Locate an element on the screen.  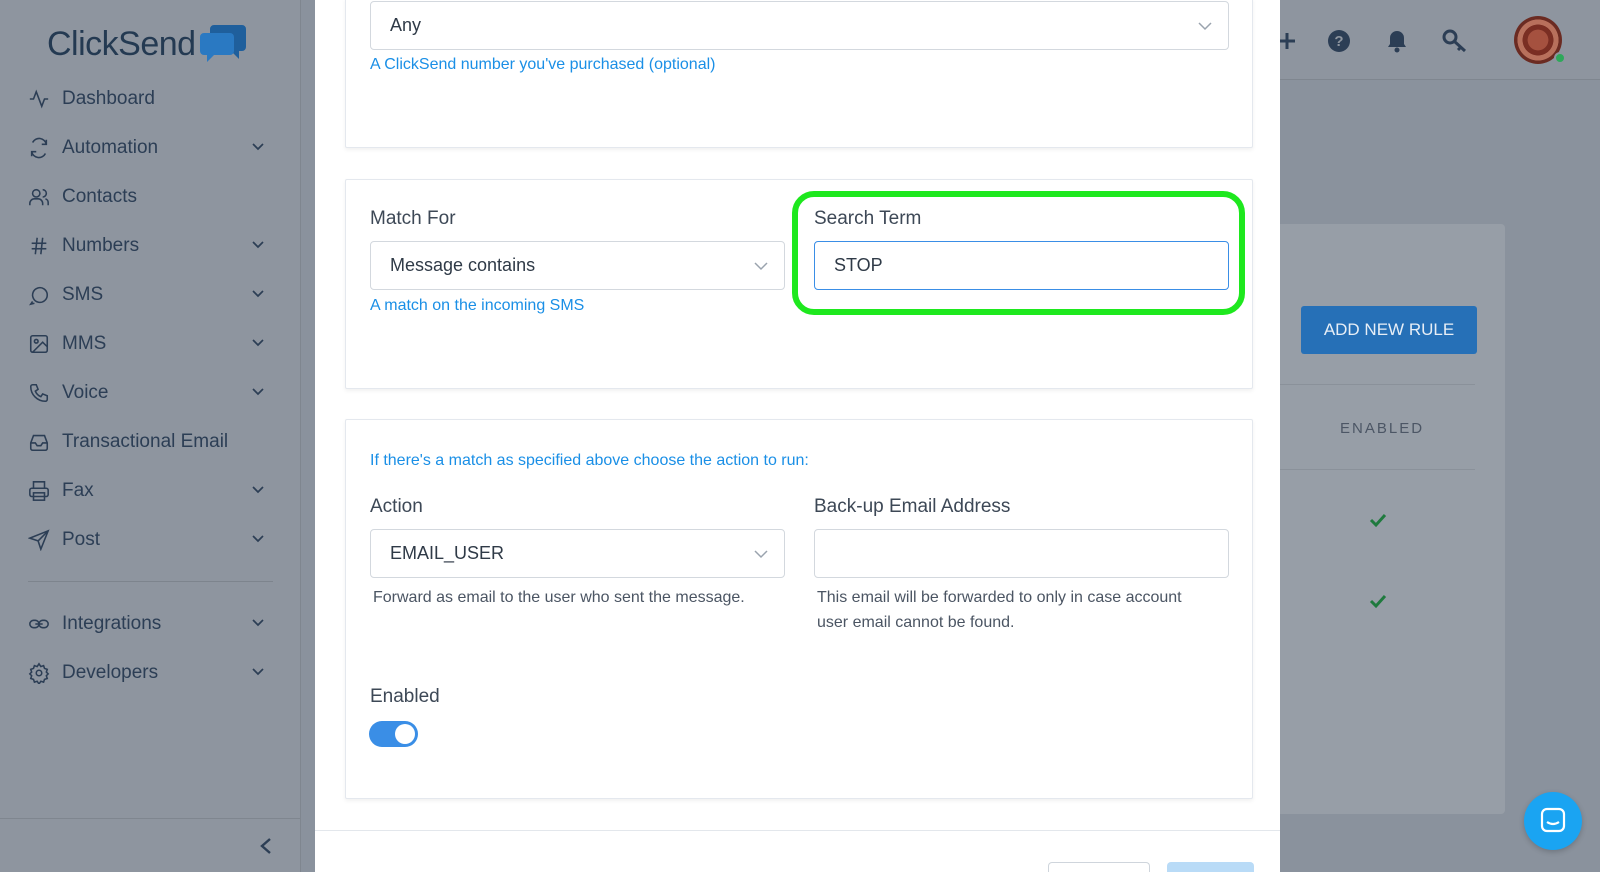
modal-footer-divider is located at coordinates (797, 830).